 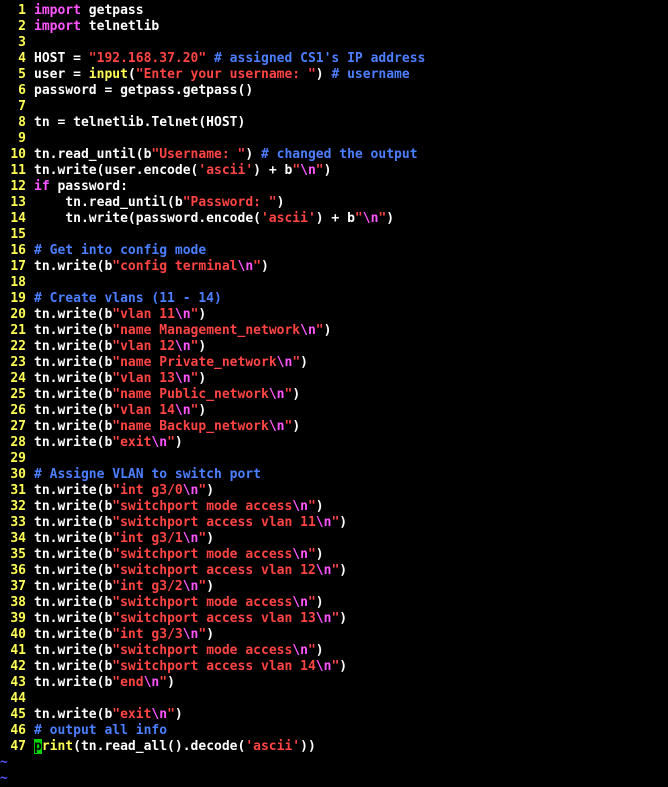 What do you see at coordinates (334, 11) in the screenshot?
I see `code-line: 1 import getpass` at bounding box center [334, 11].